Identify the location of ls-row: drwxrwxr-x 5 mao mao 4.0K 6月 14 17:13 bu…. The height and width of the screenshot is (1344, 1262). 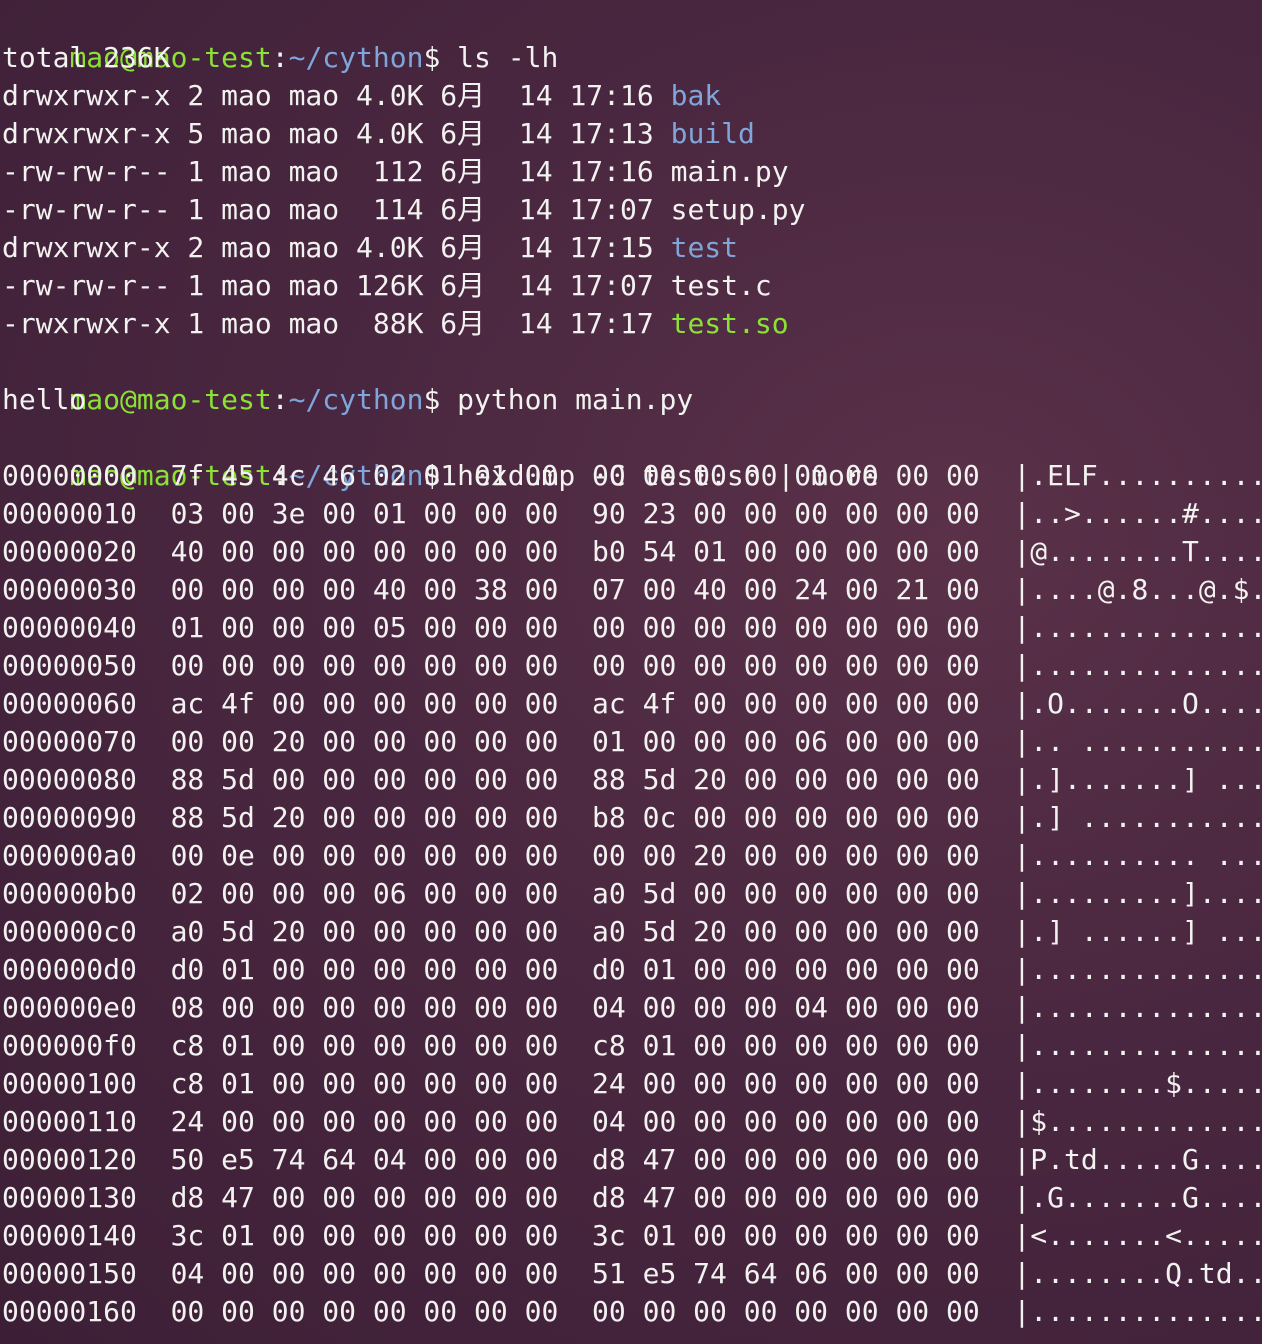
(632, 134).